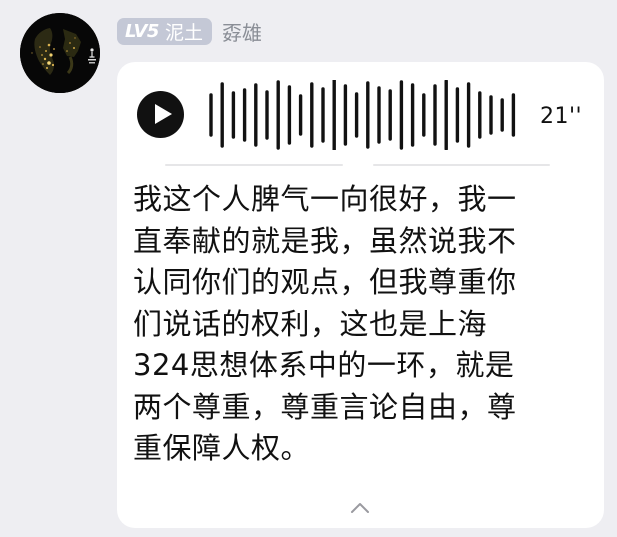  I want to click on chevron-up-icon, so click(360, 508).